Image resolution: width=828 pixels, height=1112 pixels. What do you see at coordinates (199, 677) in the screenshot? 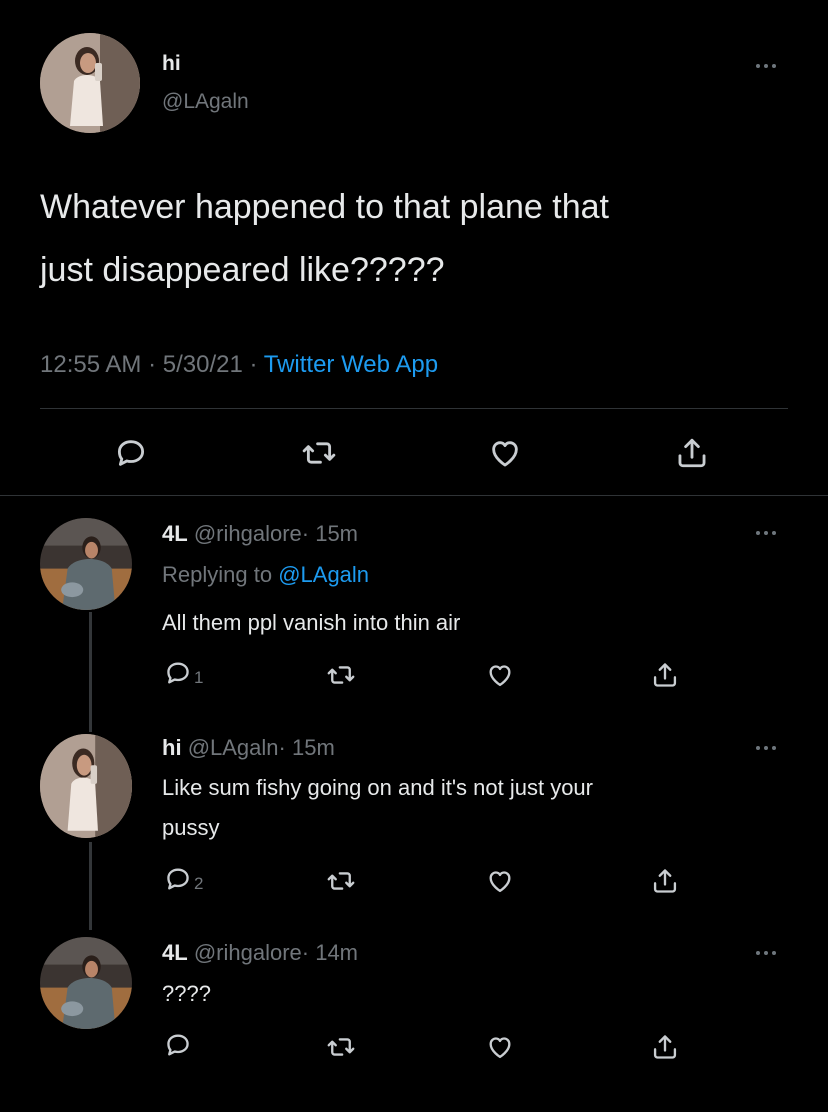
I see `reply-count: 1` at bounding box center [199, 677].